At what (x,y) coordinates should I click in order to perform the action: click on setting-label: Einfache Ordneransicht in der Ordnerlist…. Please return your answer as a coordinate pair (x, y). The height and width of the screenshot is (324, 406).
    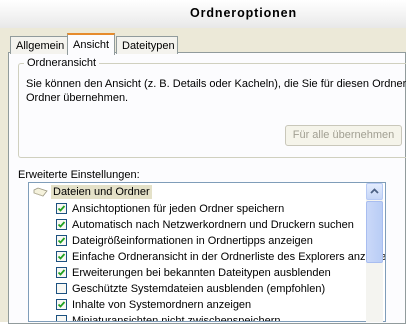
    Looking at the image, I should click on (229, 257).